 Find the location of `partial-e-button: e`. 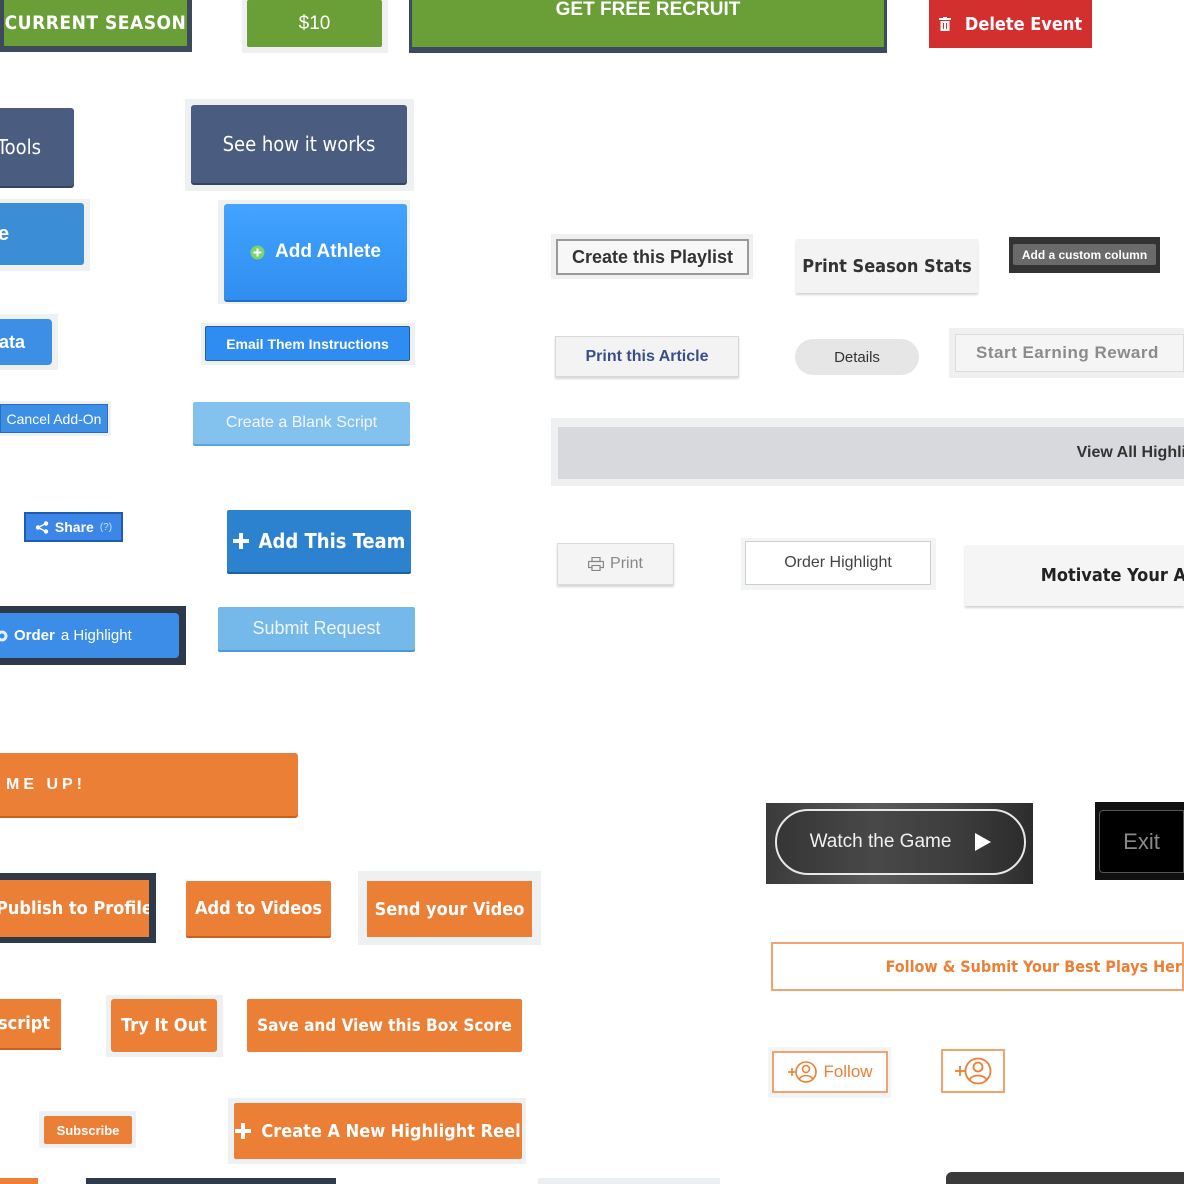

partial-e-button: e is located at coordinates (42, 234).